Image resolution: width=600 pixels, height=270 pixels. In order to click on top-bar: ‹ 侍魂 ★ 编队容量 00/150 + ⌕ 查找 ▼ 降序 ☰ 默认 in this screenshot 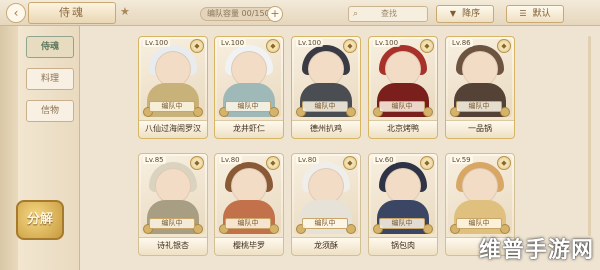, I will do `click(300, 13)`.